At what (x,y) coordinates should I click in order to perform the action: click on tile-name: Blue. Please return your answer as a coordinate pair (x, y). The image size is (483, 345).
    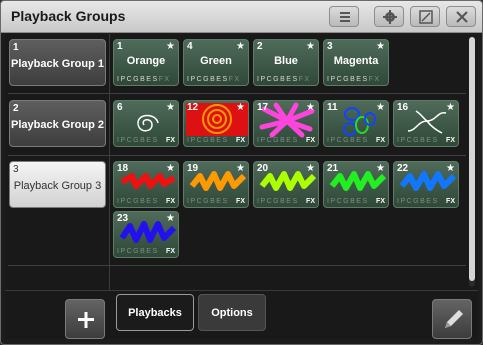
    Looking at the image, I should click on (286, 61).